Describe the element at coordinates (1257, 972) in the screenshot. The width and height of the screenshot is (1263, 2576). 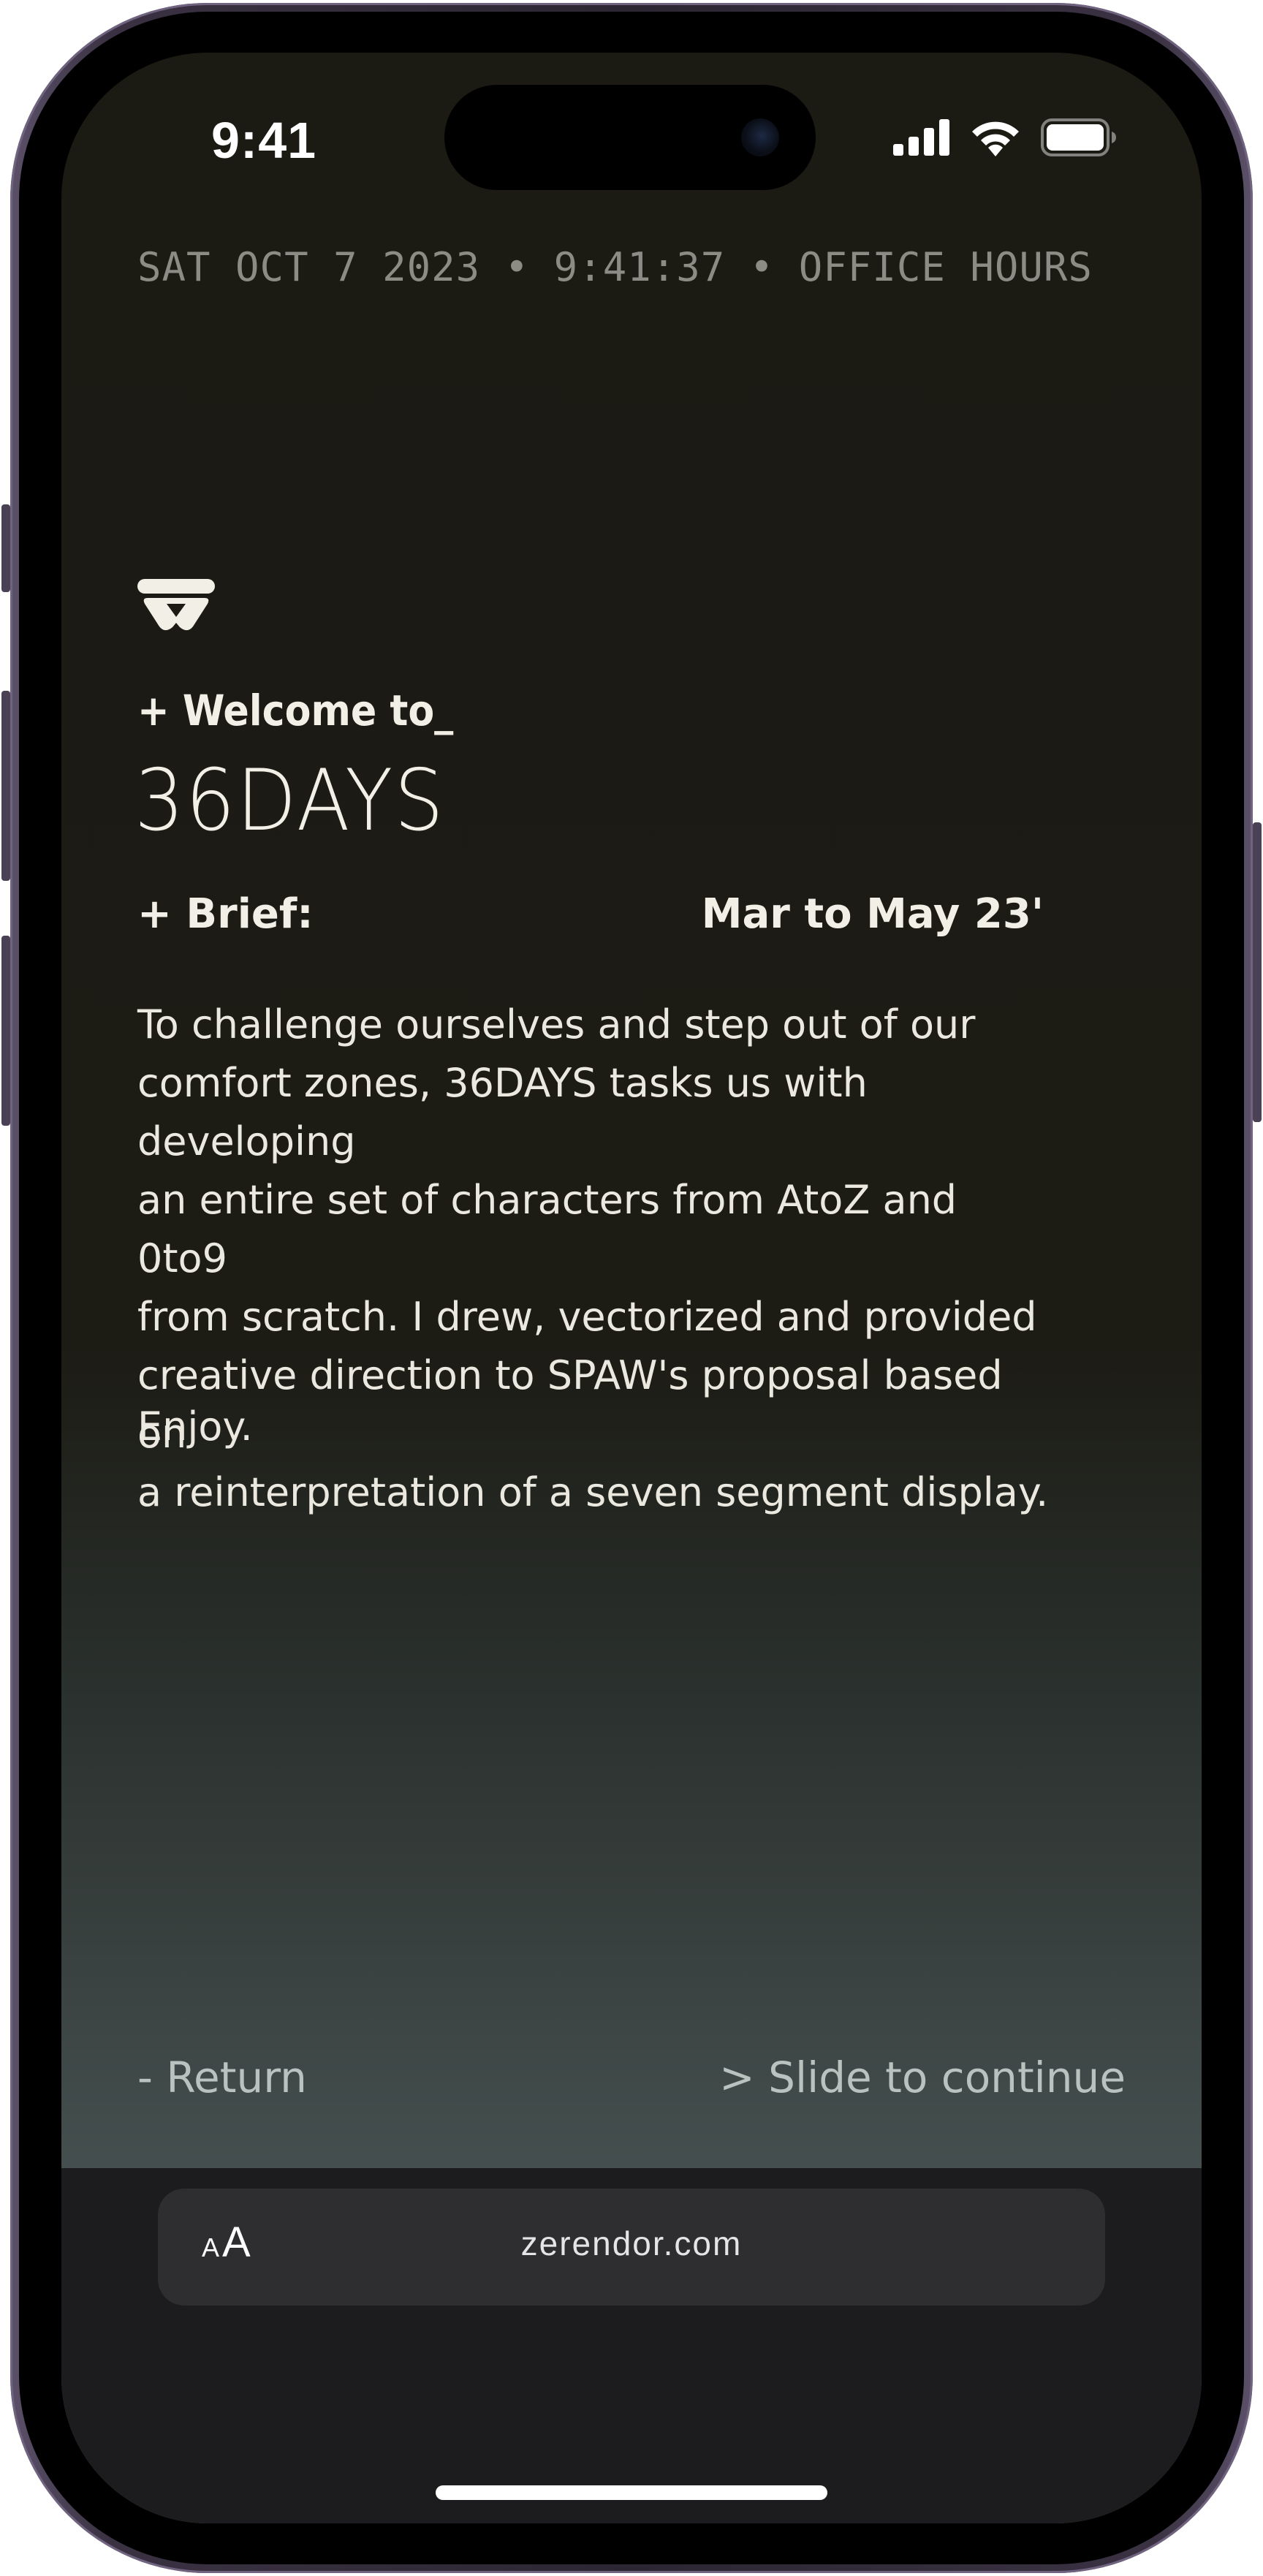
I see `power-button` at that location.